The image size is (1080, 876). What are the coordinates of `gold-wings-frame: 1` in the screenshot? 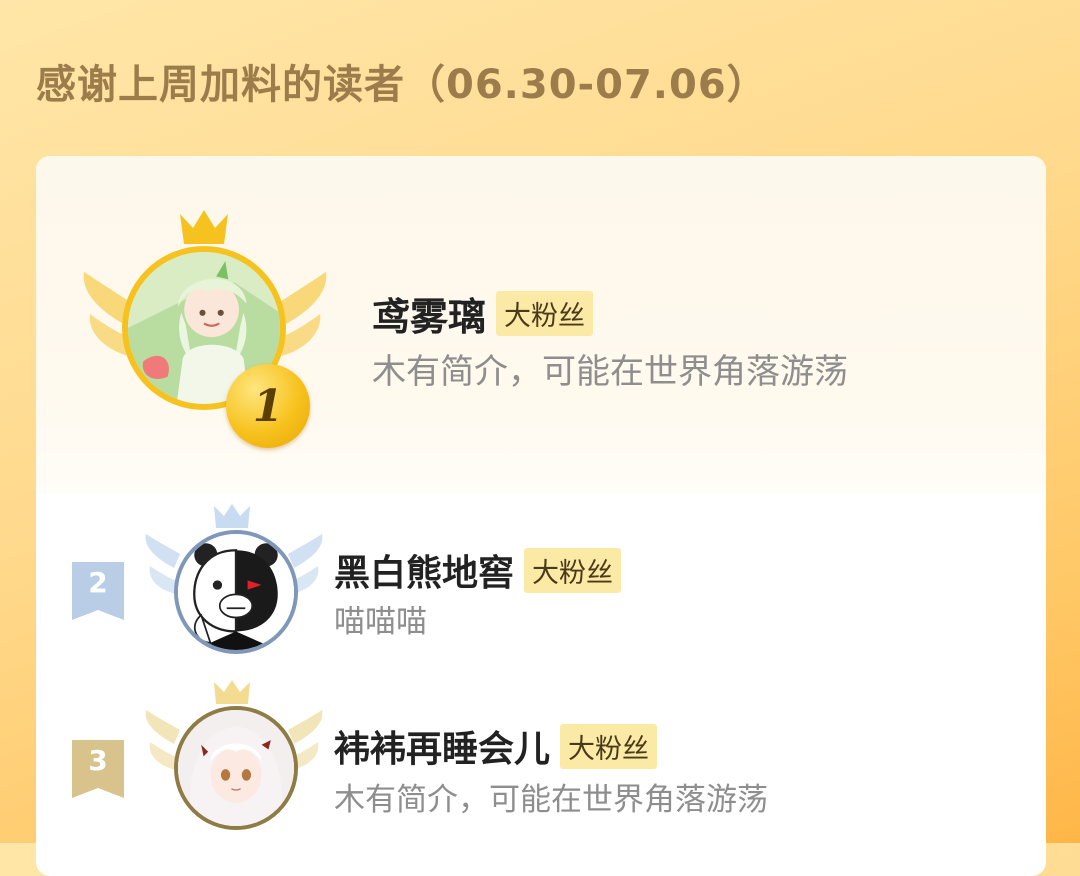 It's located at (205, 327).